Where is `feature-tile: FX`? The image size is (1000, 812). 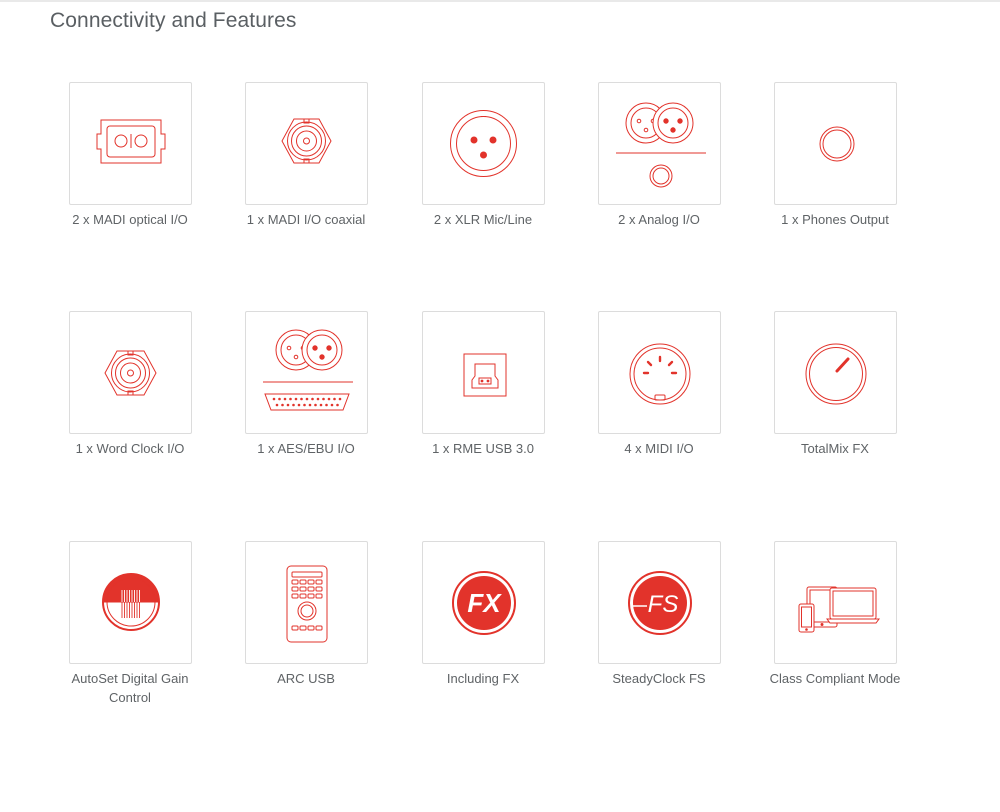
feature-tile: FX is located at coordinates (483, 602).